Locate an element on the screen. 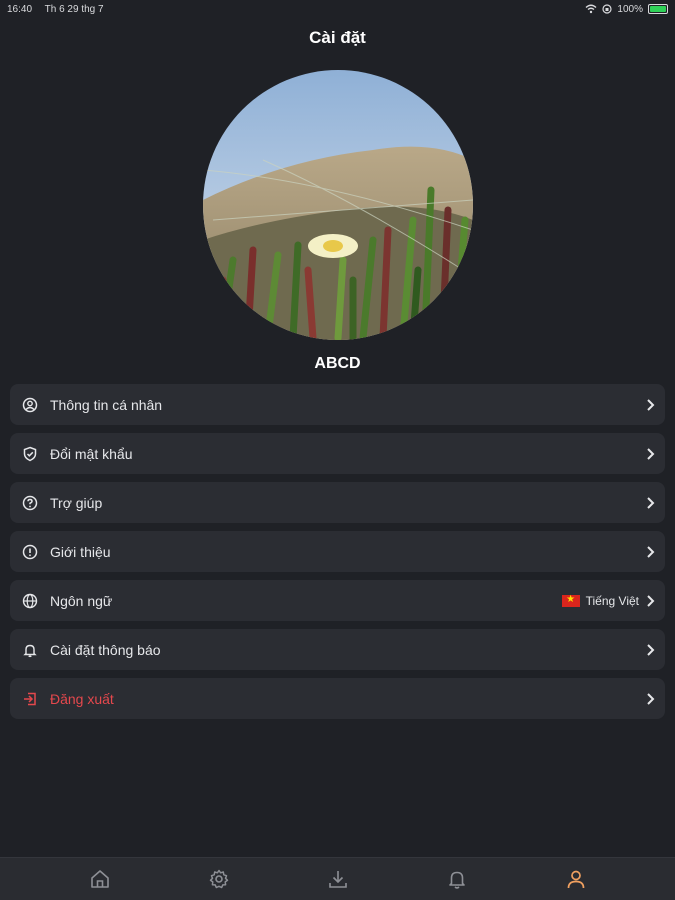  menu-item-label: Giới thiệu is located at coordinates (80, 551).